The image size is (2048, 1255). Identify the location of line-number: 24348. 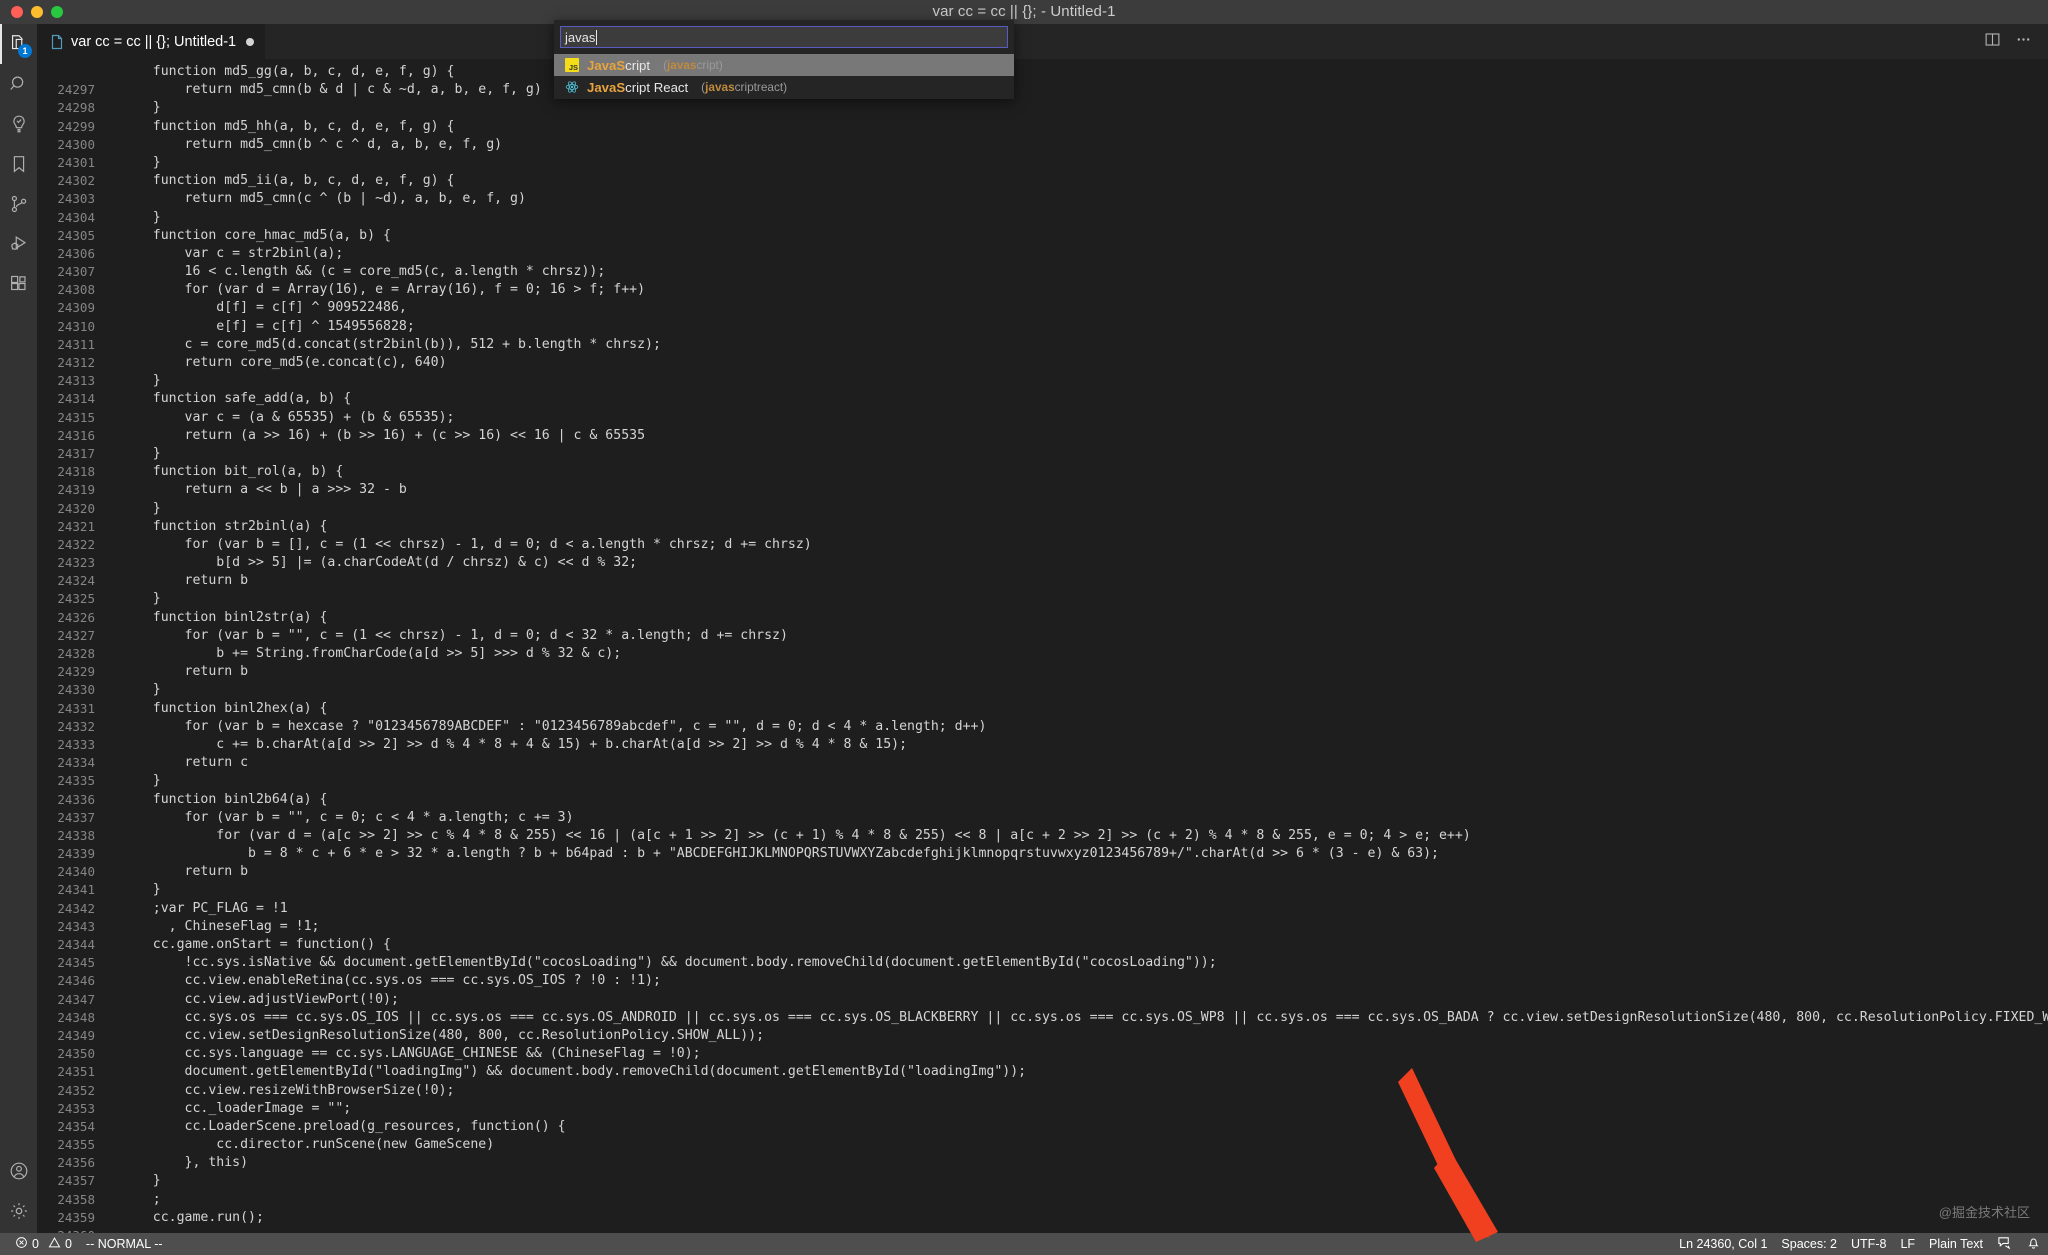
(76, 1017).